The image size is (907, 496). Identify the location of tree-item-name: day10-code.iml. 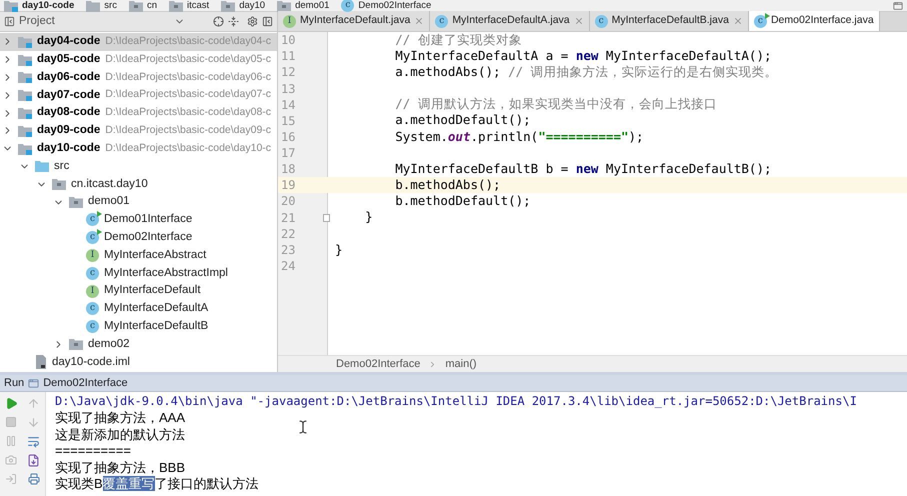
(91, 362).